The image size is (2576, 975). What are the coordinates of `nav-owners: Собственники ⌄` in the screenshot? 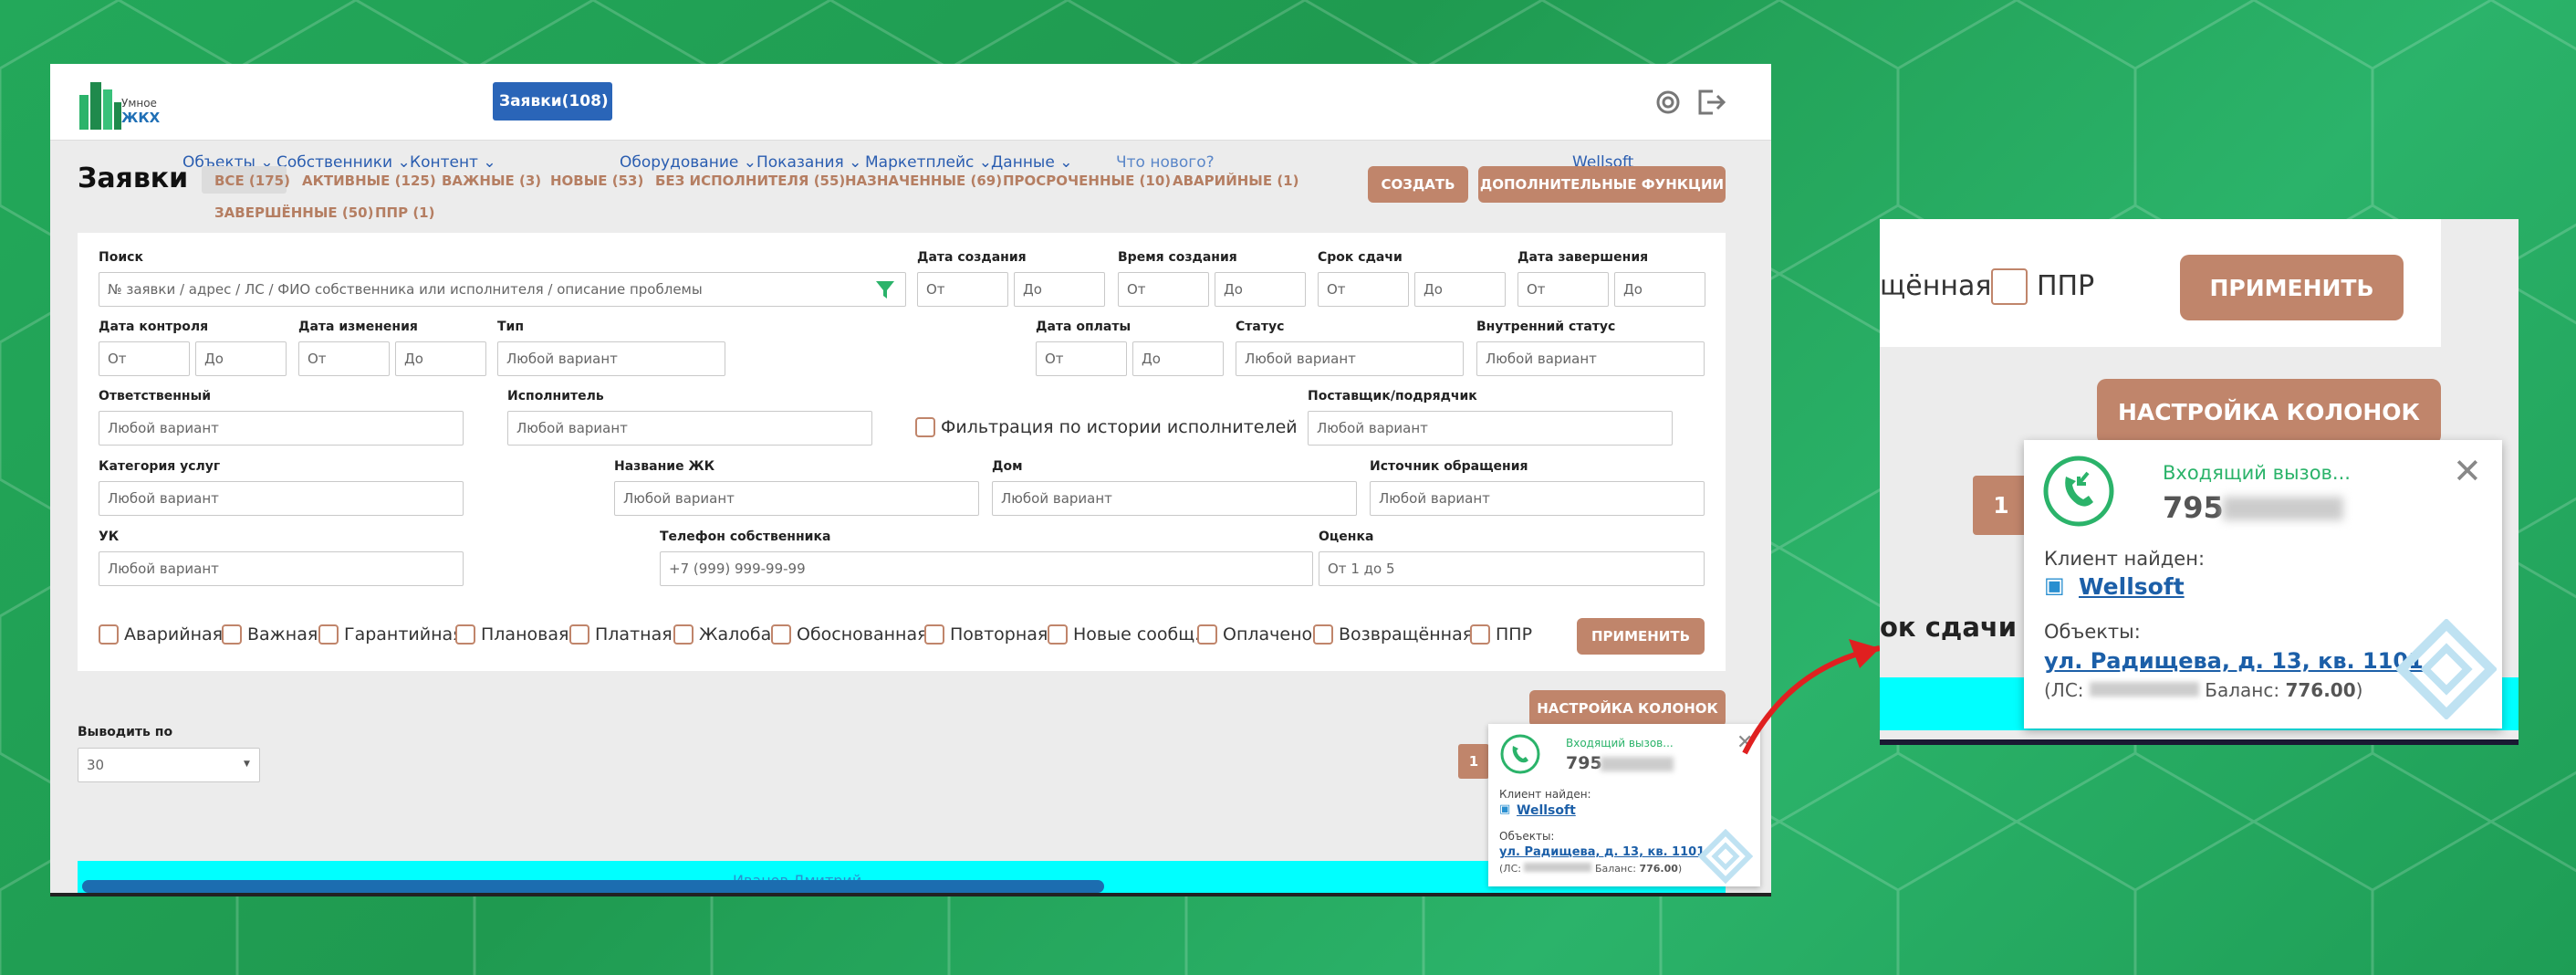 It's located at (343, 162).